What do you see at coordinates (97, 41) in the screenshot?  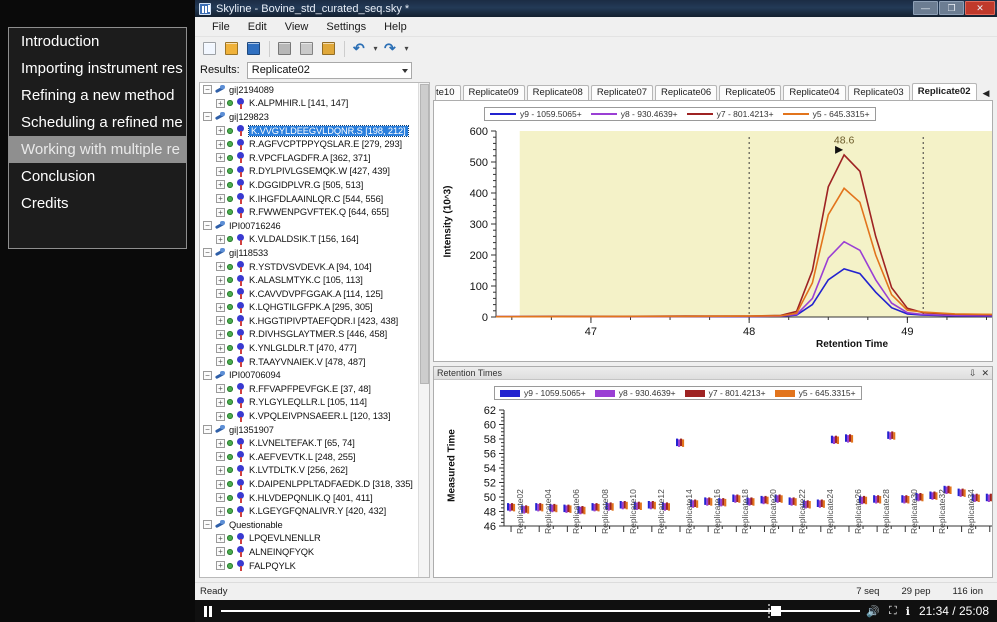 I see `chapter-item-0: Introduction` at bounding box center [97, 41].